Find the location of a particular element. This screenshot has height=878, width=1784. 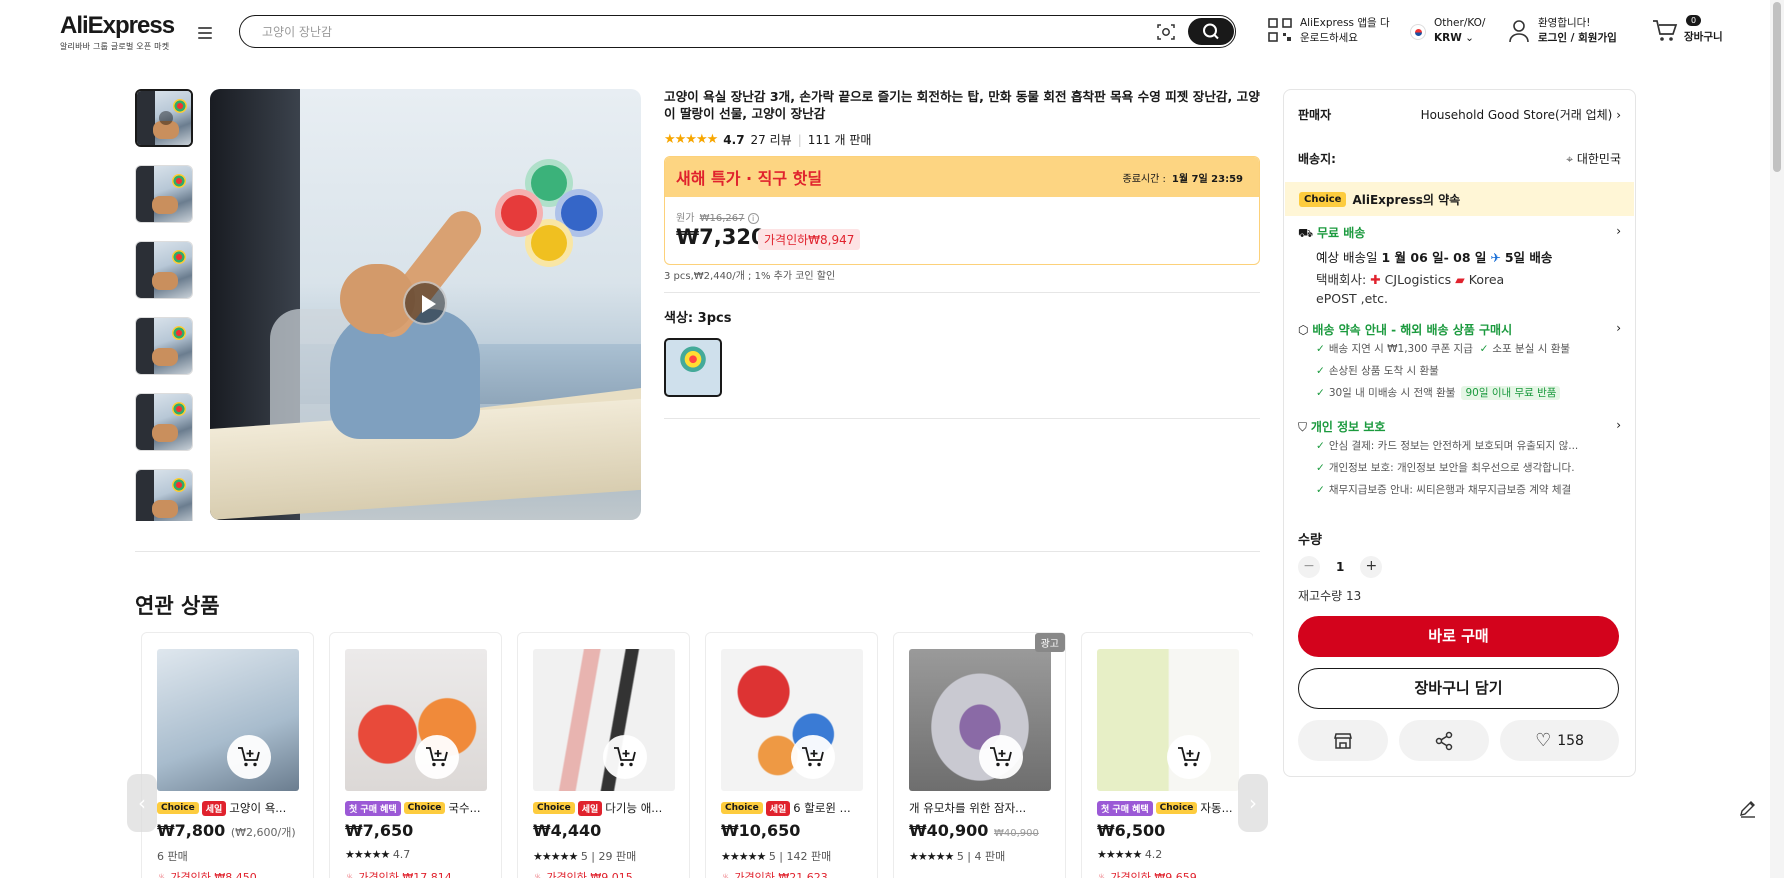

search-button is located at coordinates (1211, 31).